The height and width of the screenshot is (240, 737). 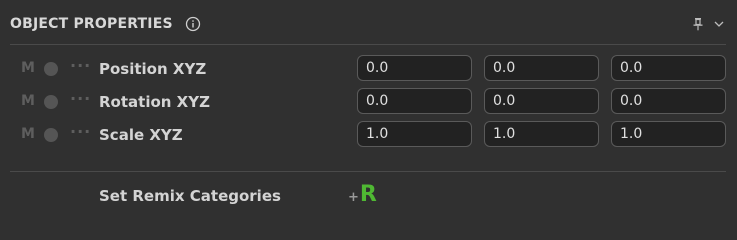 I want to click on property-row-scale: M ··· Scale XYZ 1.0 1.0 1.0, so click(x=368, y=135).